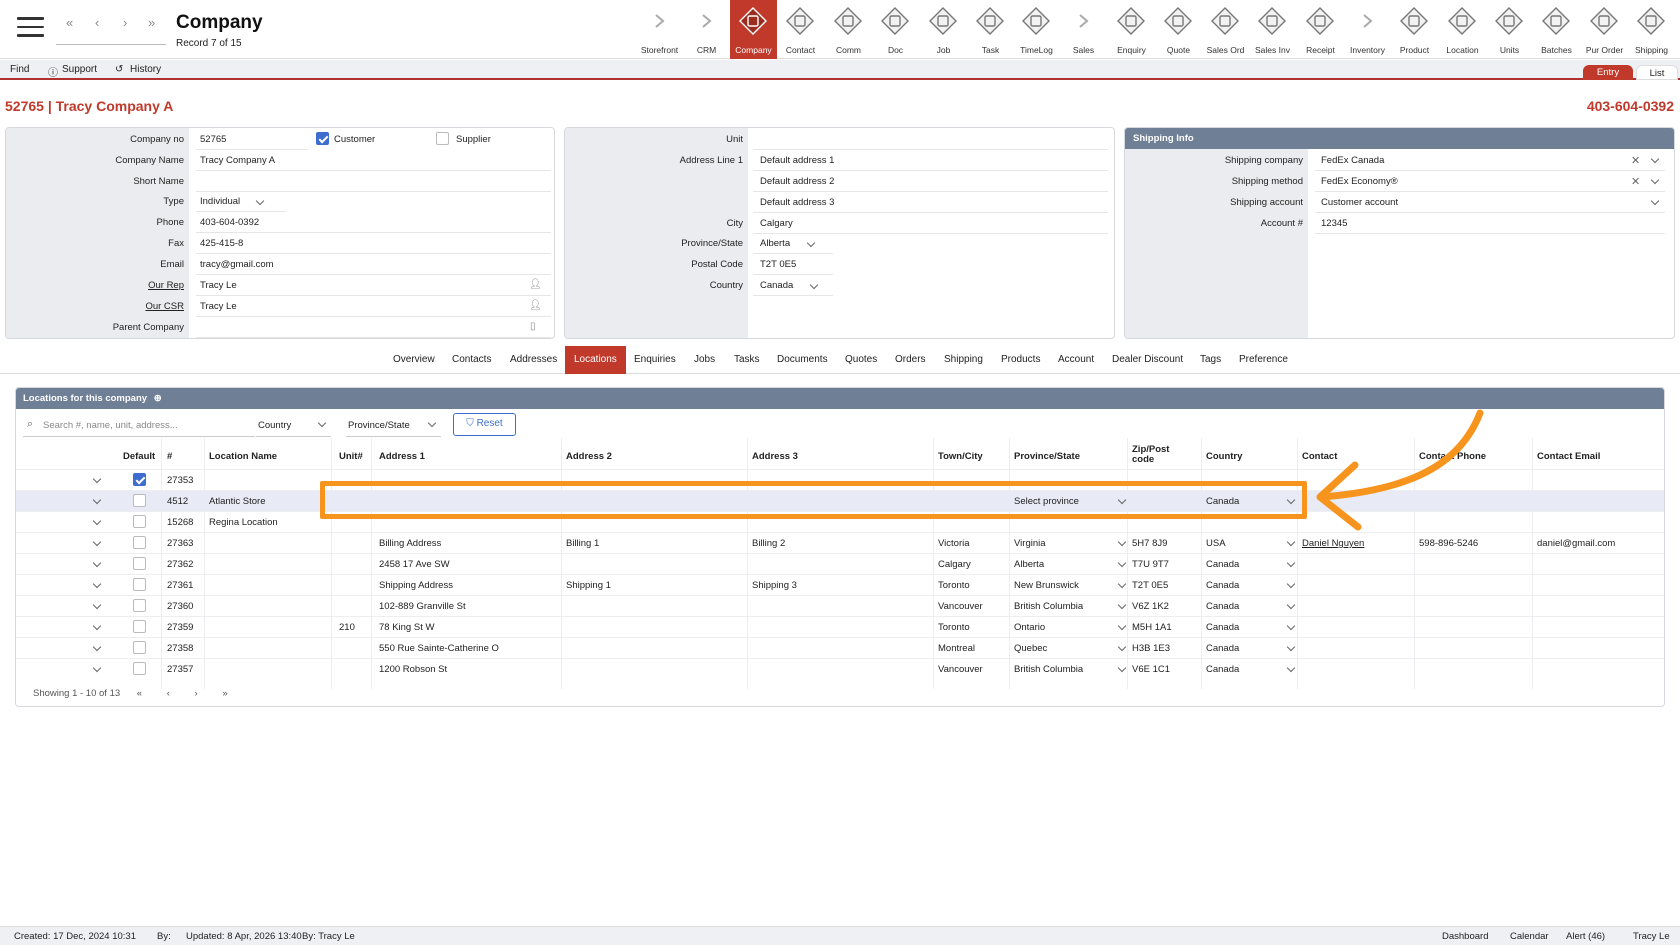  What do you see at coordinates (589, 456) in the screenshot?
I see `column-header-address-2: Address 2` at bounding box center [589, 456].